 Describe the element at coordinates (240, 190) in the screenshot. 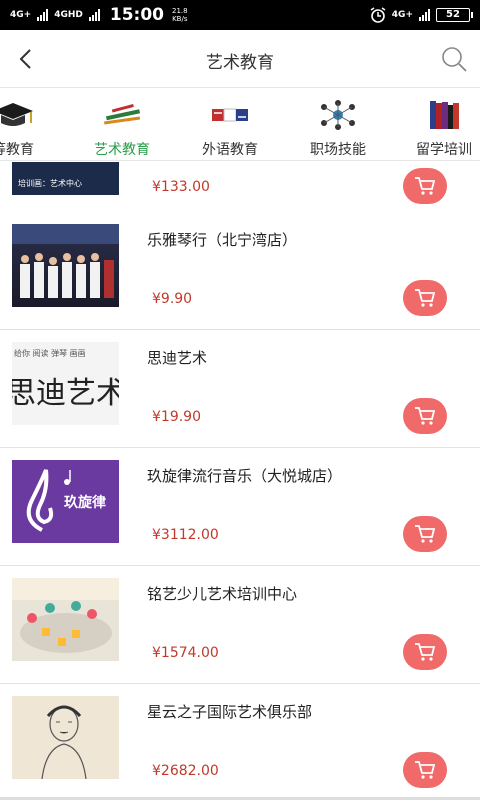

I see `list-item: 培训画：艺术中心 ¥133.00` at that location.